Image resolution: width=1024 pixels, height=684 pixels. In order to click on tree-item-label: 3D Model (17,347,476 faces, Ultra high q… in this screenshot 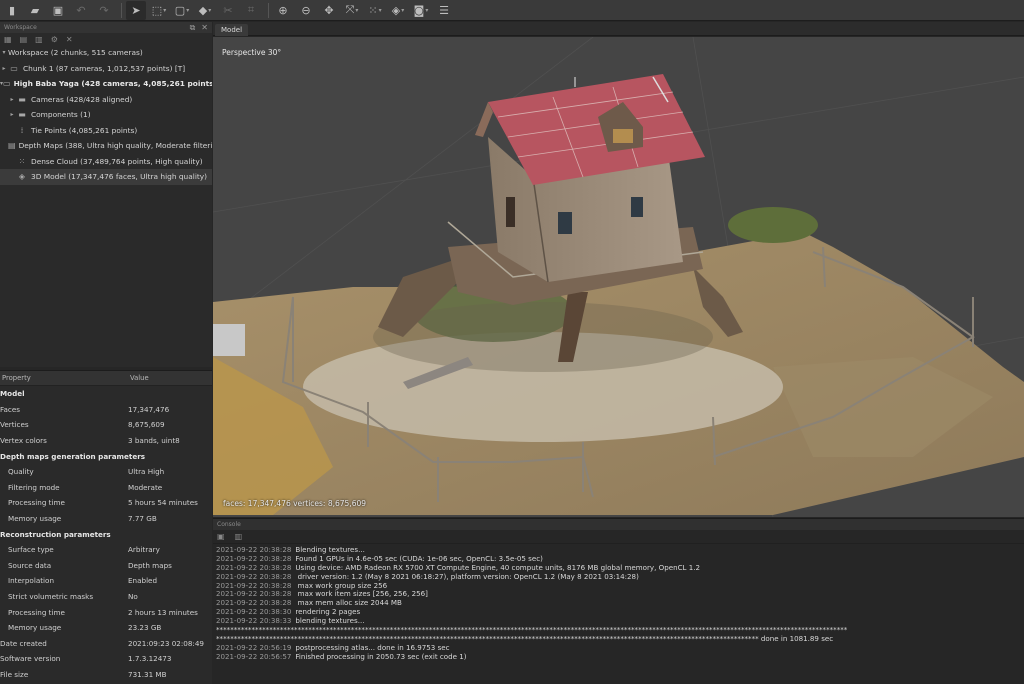, I will do `click(119, 177)`.